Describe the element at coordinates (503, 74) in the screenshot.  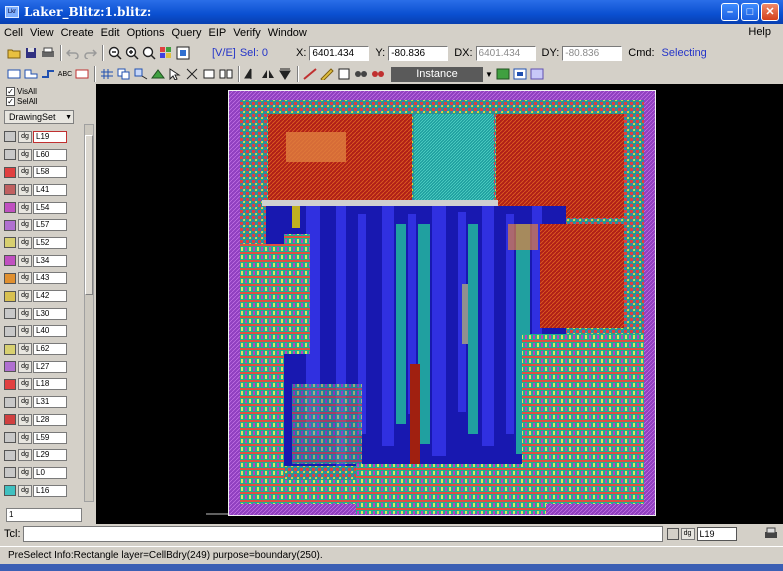
I see `hierarchy-icon` at that location.